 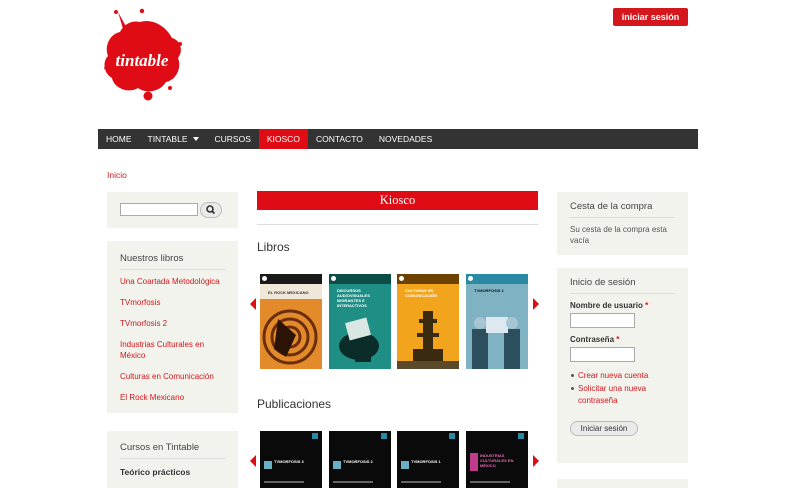 What do you see at coordinates (253, 461) in the screenshot?
I see `publications-prev-arrow-icon` at bounding box center [253, 461].